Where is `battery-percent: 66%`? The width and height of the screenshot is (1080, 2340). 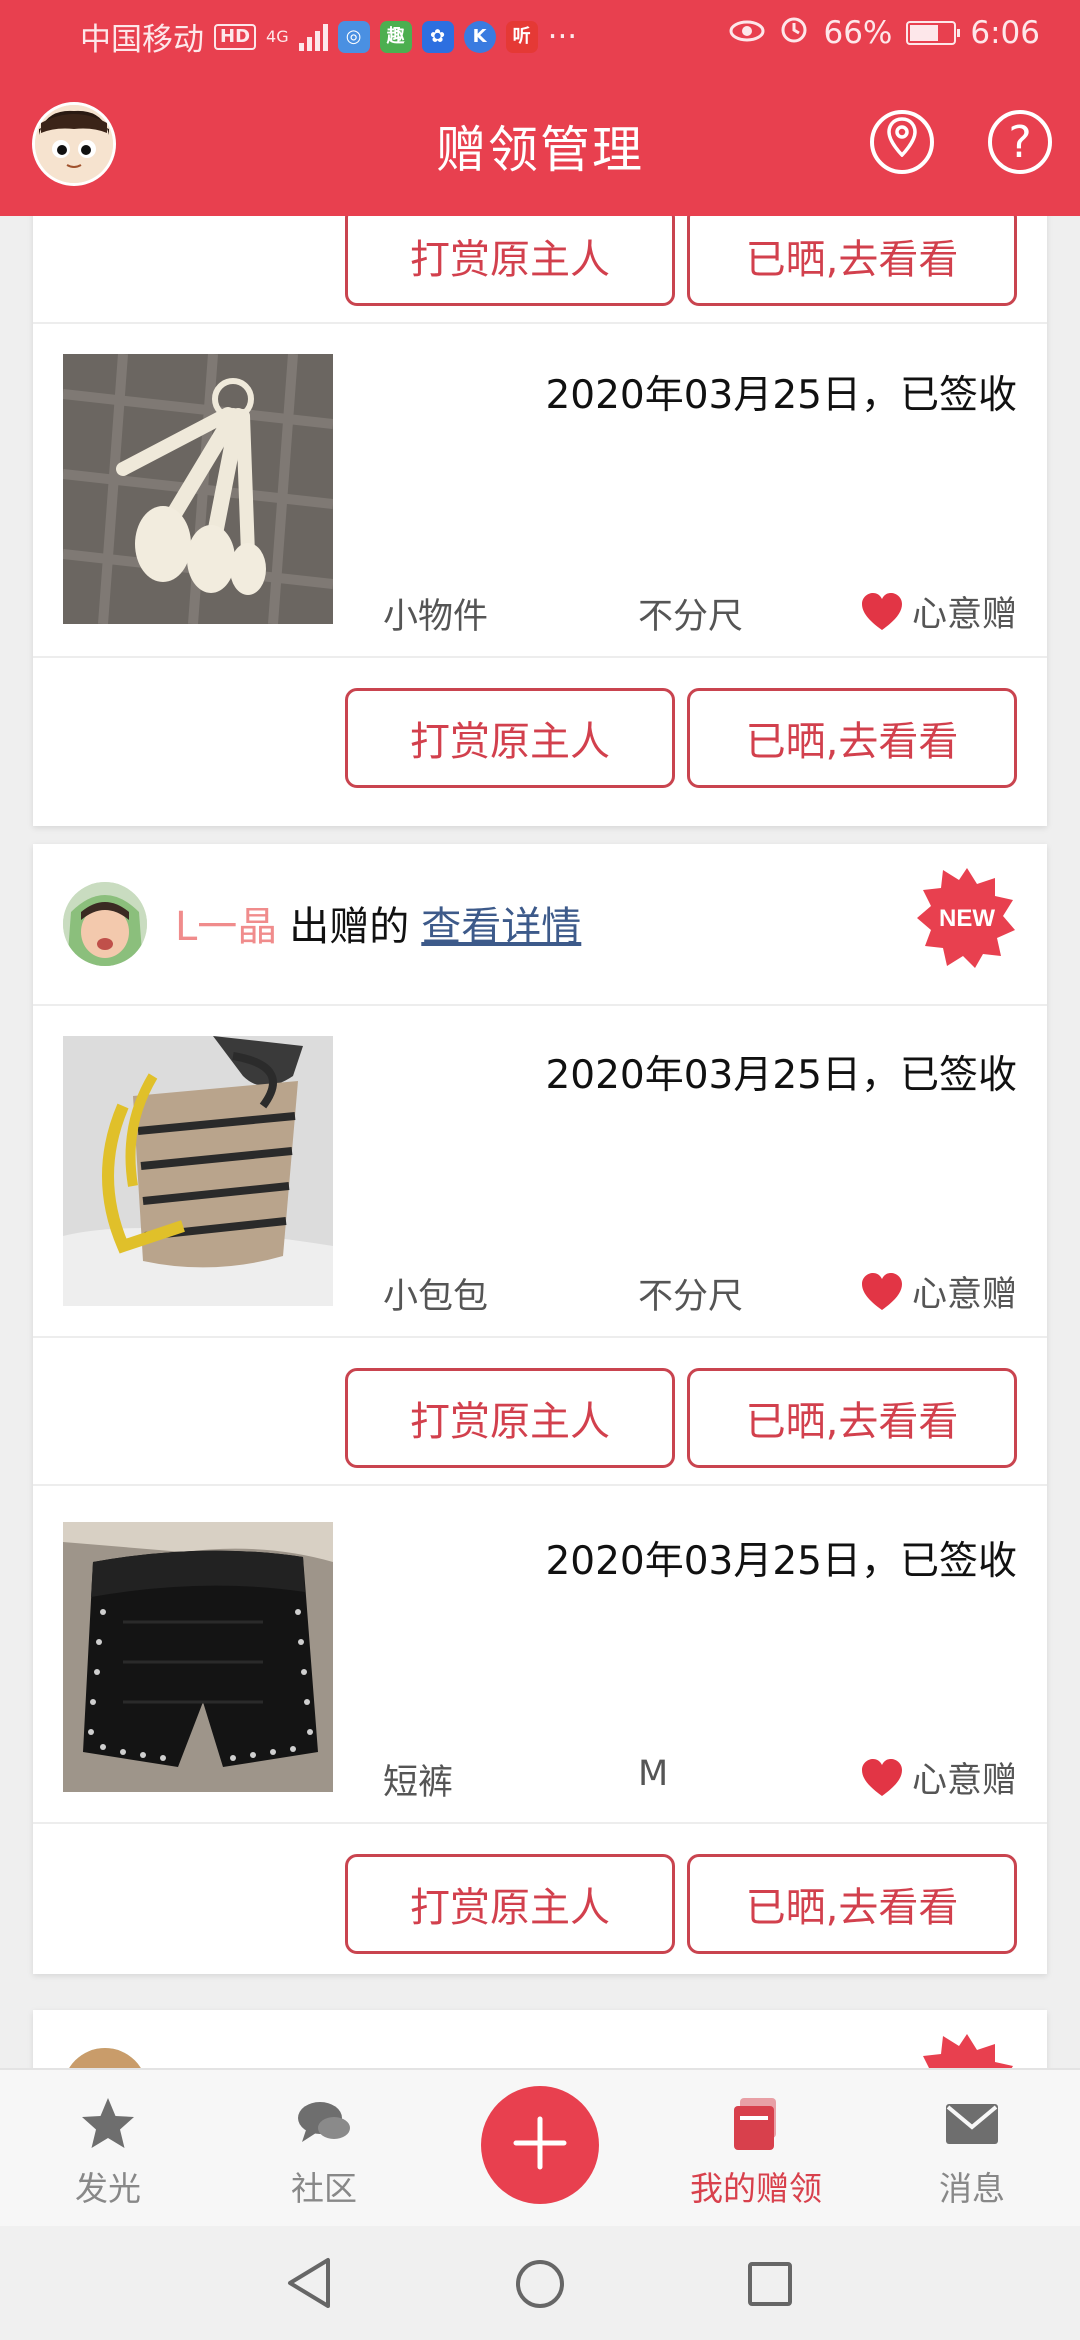 battery-percent: 66% is located at coordinates (858, 33).